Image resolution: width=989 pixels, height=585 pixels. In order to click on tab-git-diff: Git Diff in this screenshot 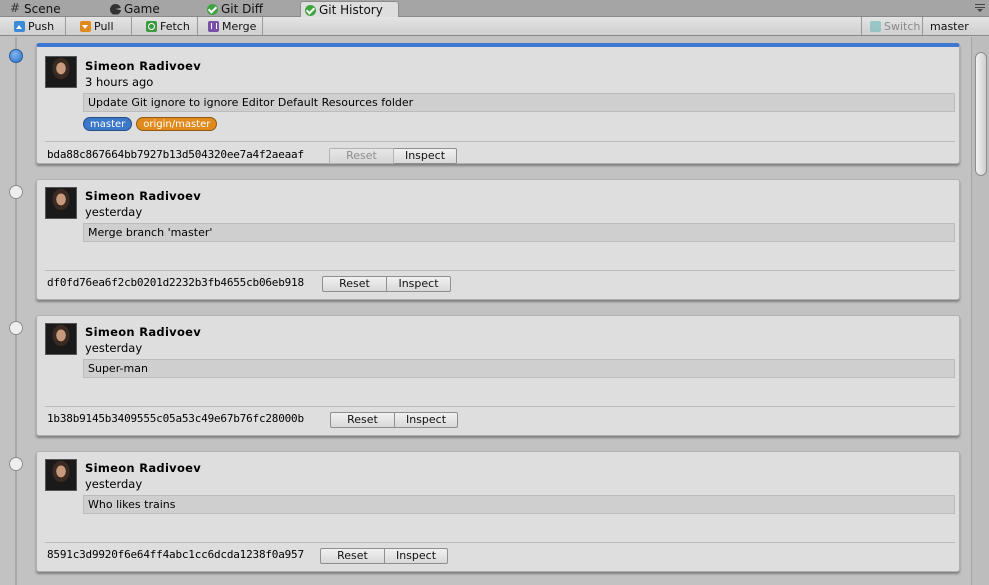, I will do `click(233, 9)`.